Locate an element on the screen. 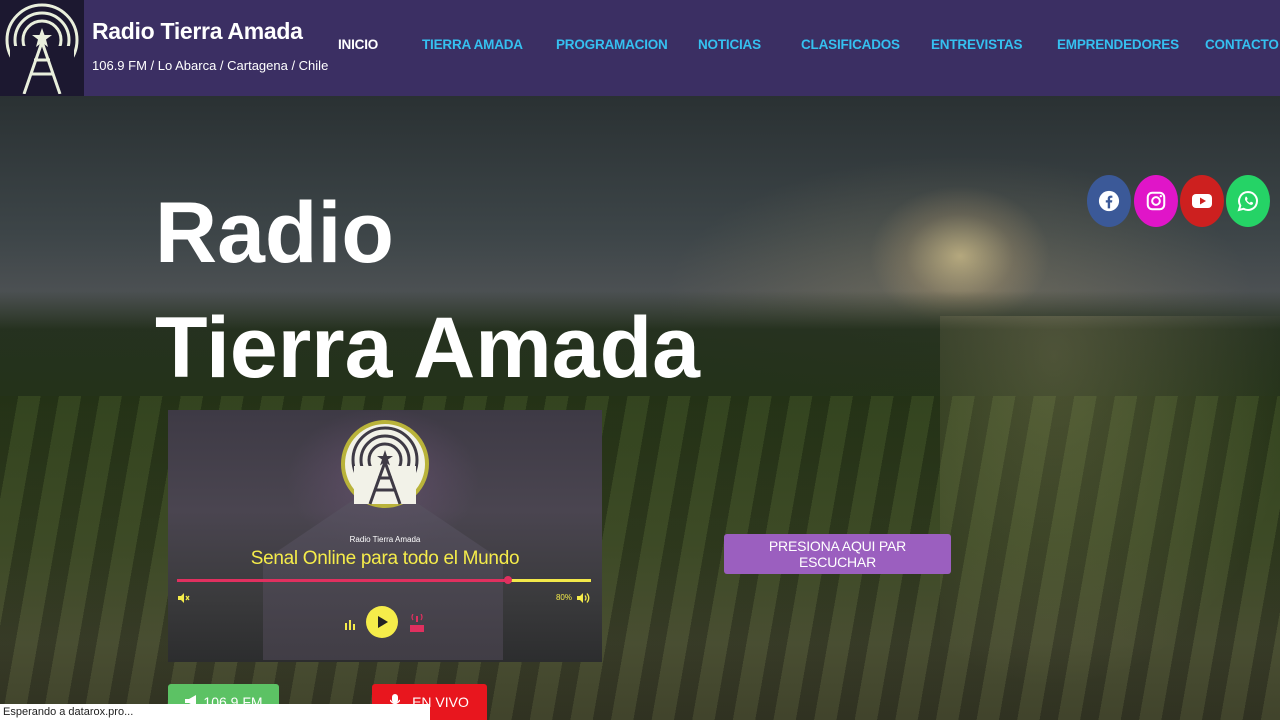  player-logo is located at coordinates (385, 464).